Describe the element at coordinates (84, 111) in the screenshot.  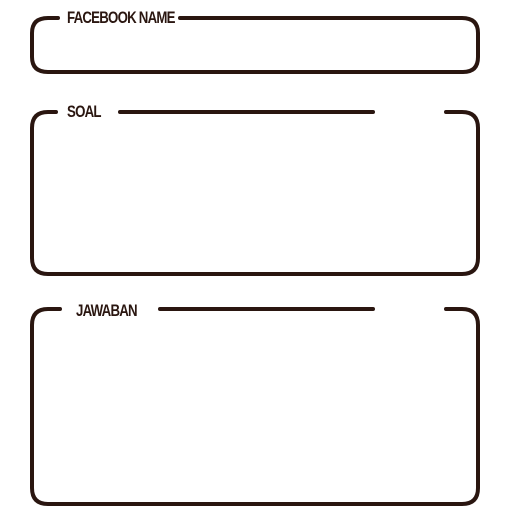
I see `soal-label: SOAL` at that location.